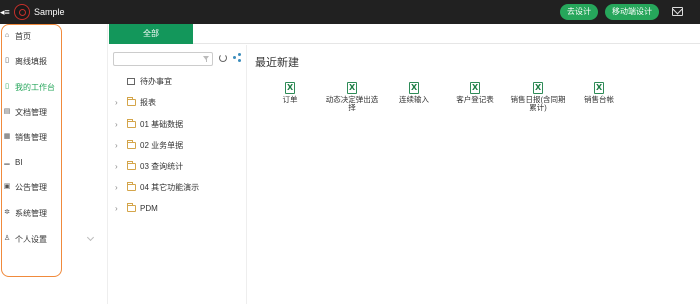 This screenshot has height=304, width=700. What do you see at coordinates (31, 112) in the screenshot?
I see `sidebar-item-label: 文档管理` at bounding box center [31, 112].